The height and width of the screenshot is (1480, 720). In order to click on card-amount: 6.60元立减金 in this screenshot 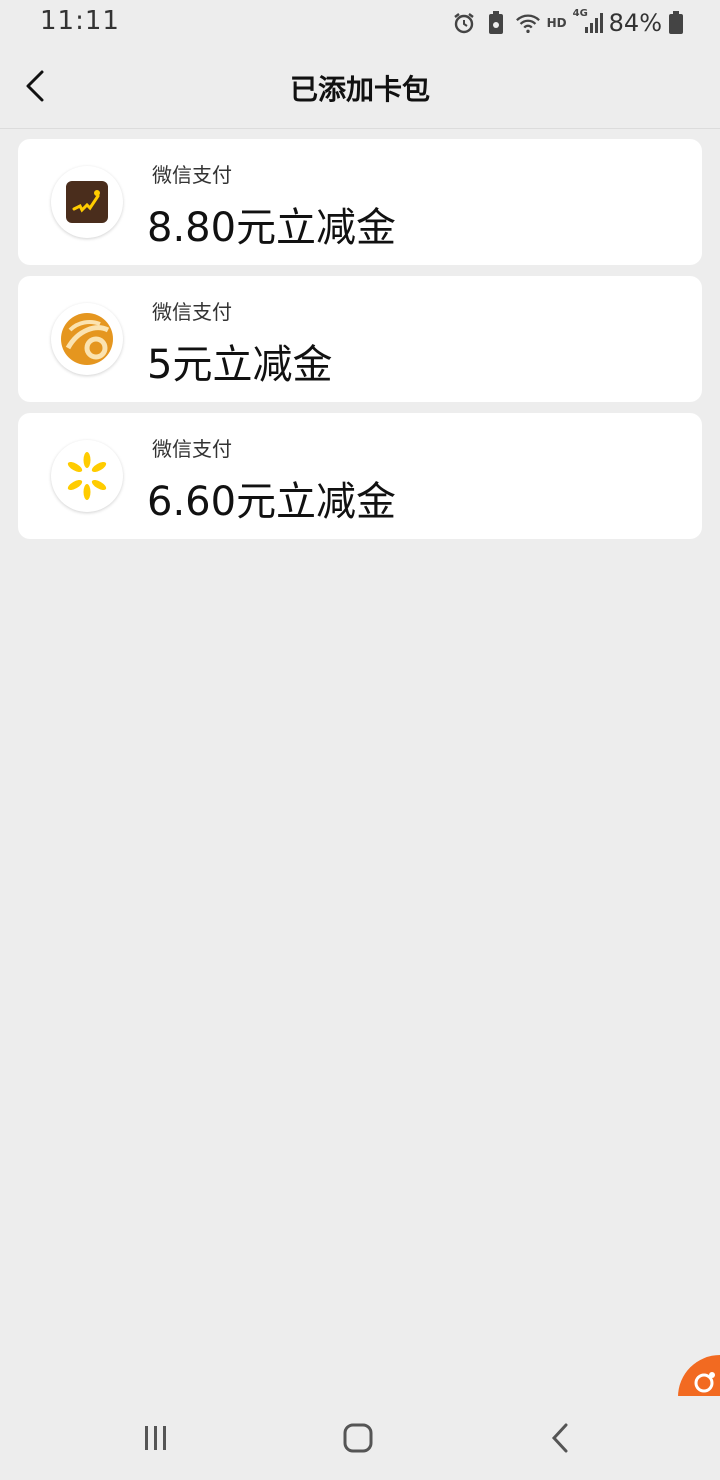, I will do `click(272, 502)`.